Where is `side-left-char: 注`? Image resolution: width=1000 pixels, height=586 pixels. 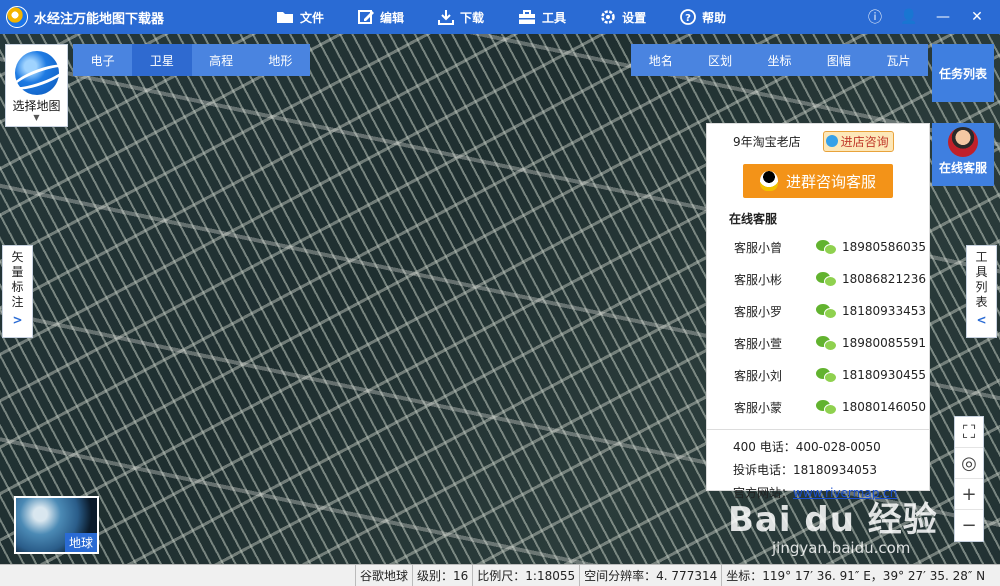 side-left-char: 注 is located at coordinates (17, 302).